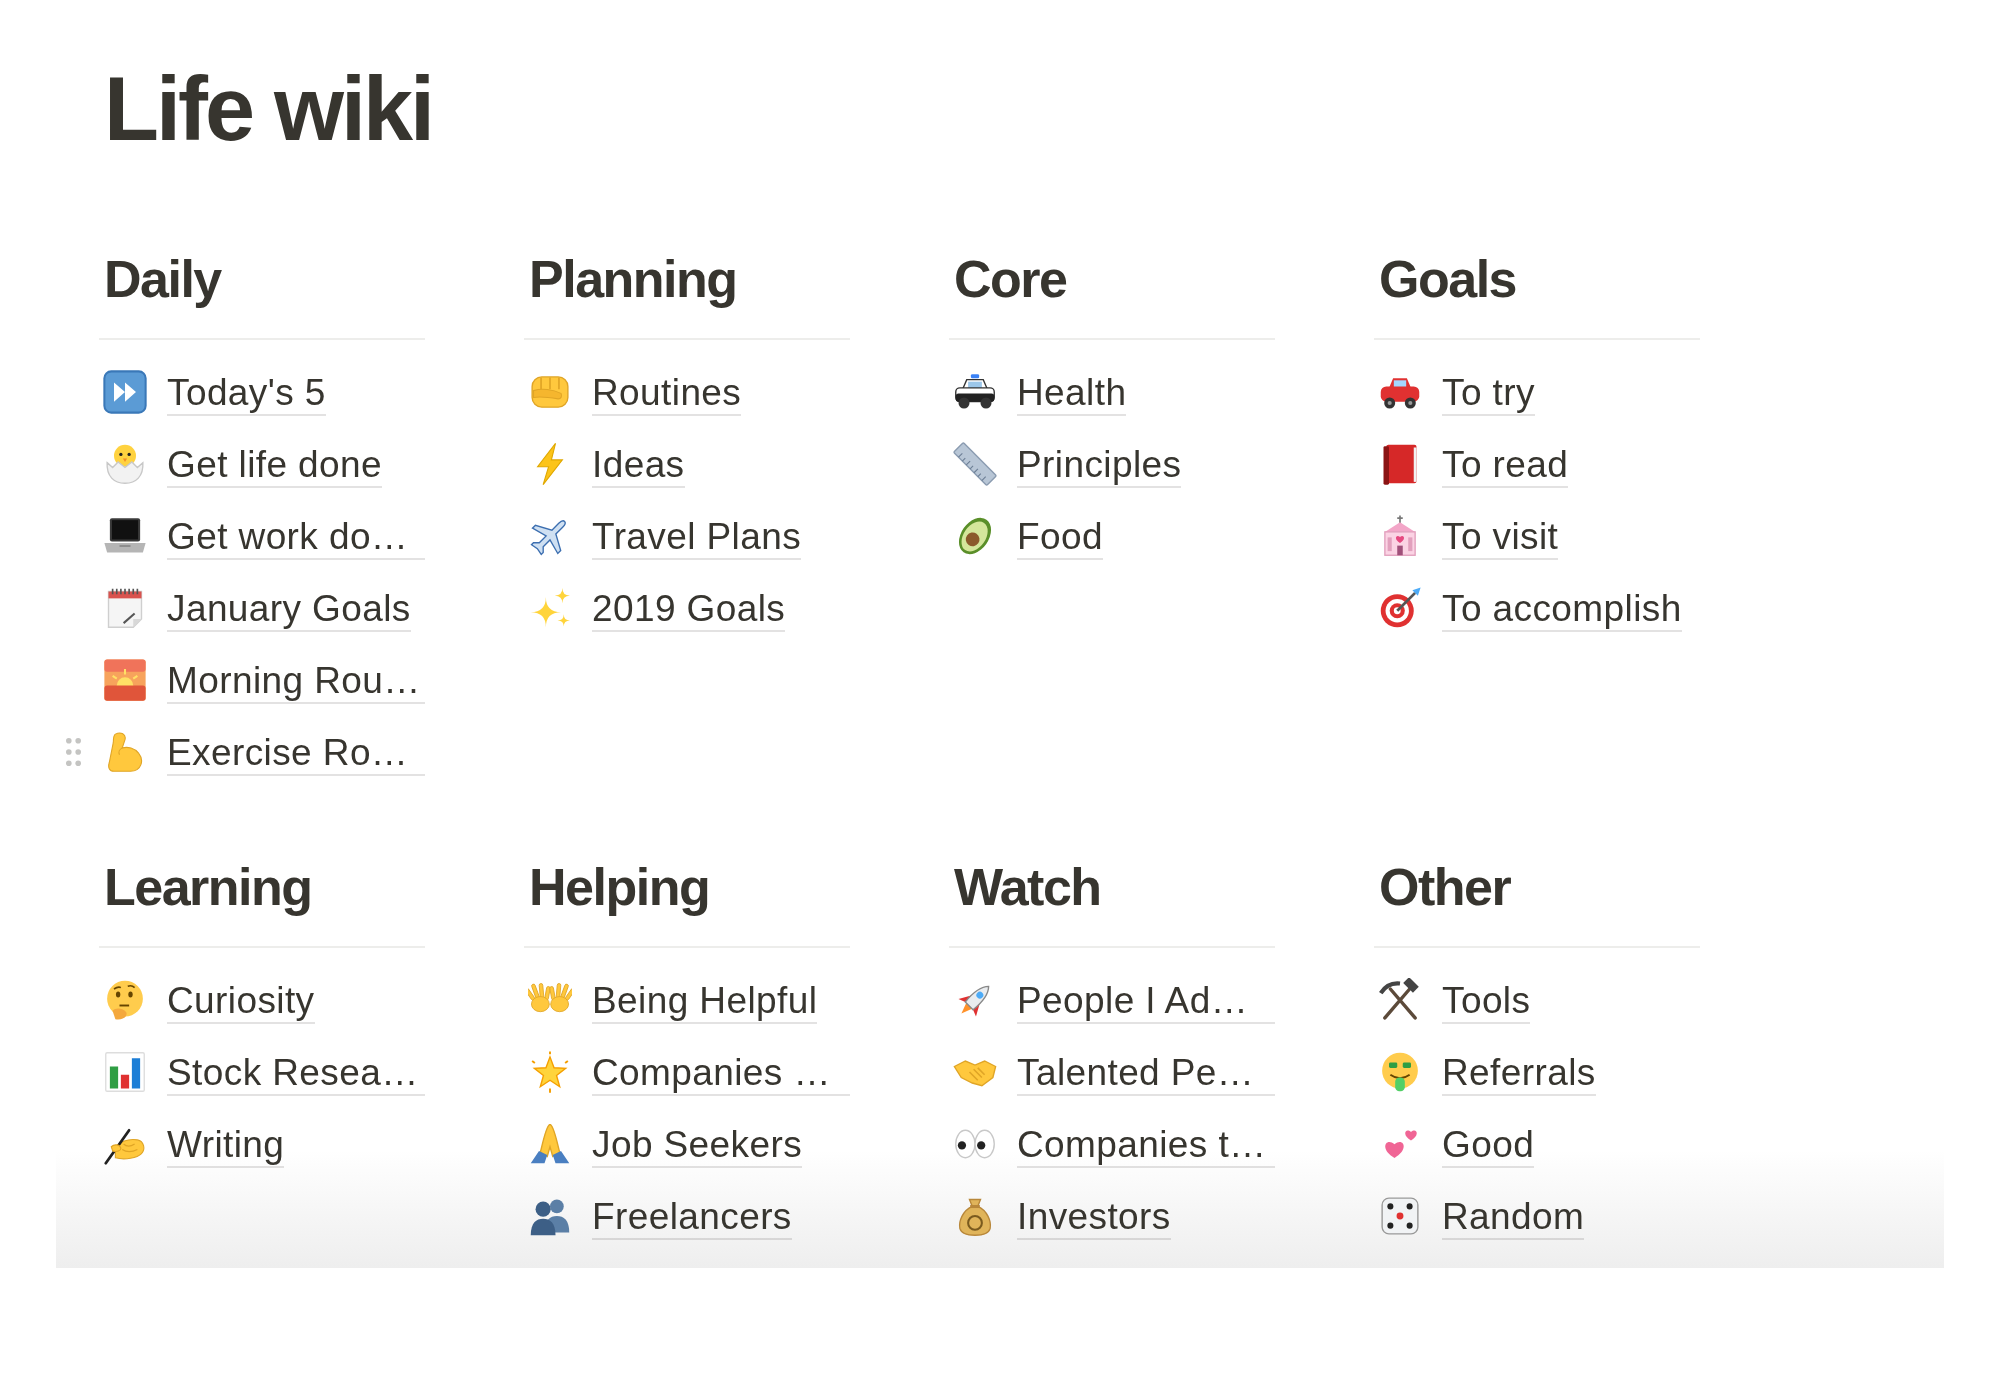 This screenshot has width=2000, height=1382. What do you see at coordinates (241, 1002) in the screenshot?
I see `page-link: Curiosity` at bounding box center [241, 1002].